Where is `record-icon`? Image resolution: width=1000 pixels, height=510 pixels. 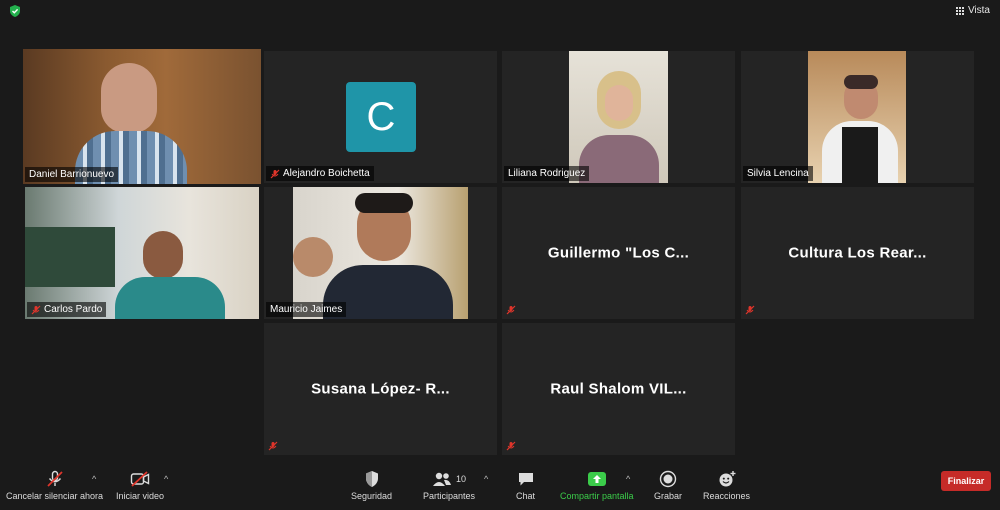 record-icon is located at coordinates (668, 479).